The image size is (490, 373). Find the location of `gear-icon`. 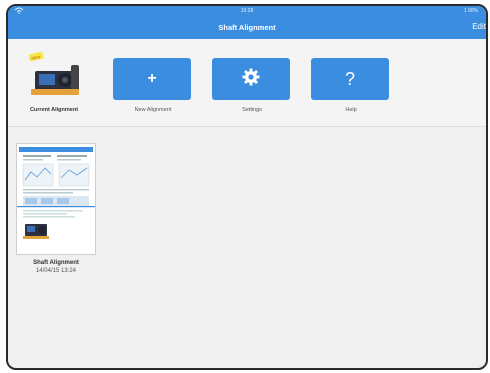

gear-icon is located at coordinates (251, 79).